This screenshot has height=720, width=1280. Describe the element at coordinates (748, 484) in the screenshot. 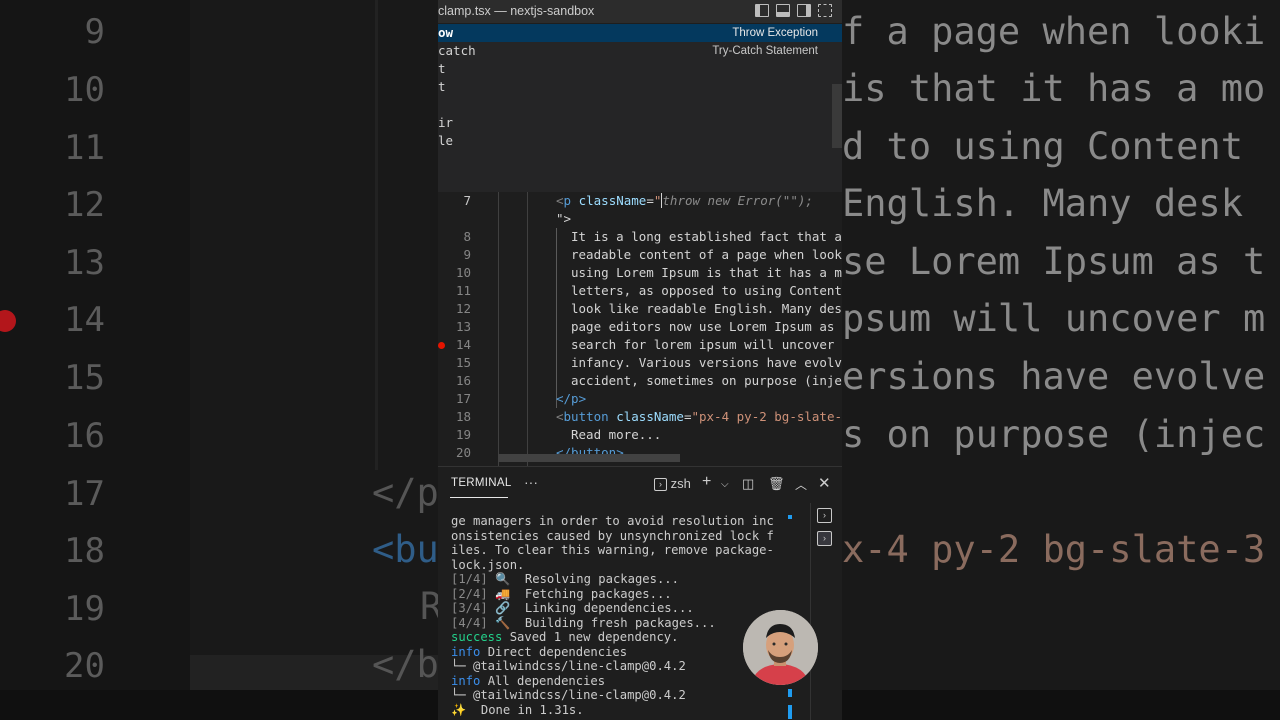

I see `split-terminal-icon: ◫` at that location.